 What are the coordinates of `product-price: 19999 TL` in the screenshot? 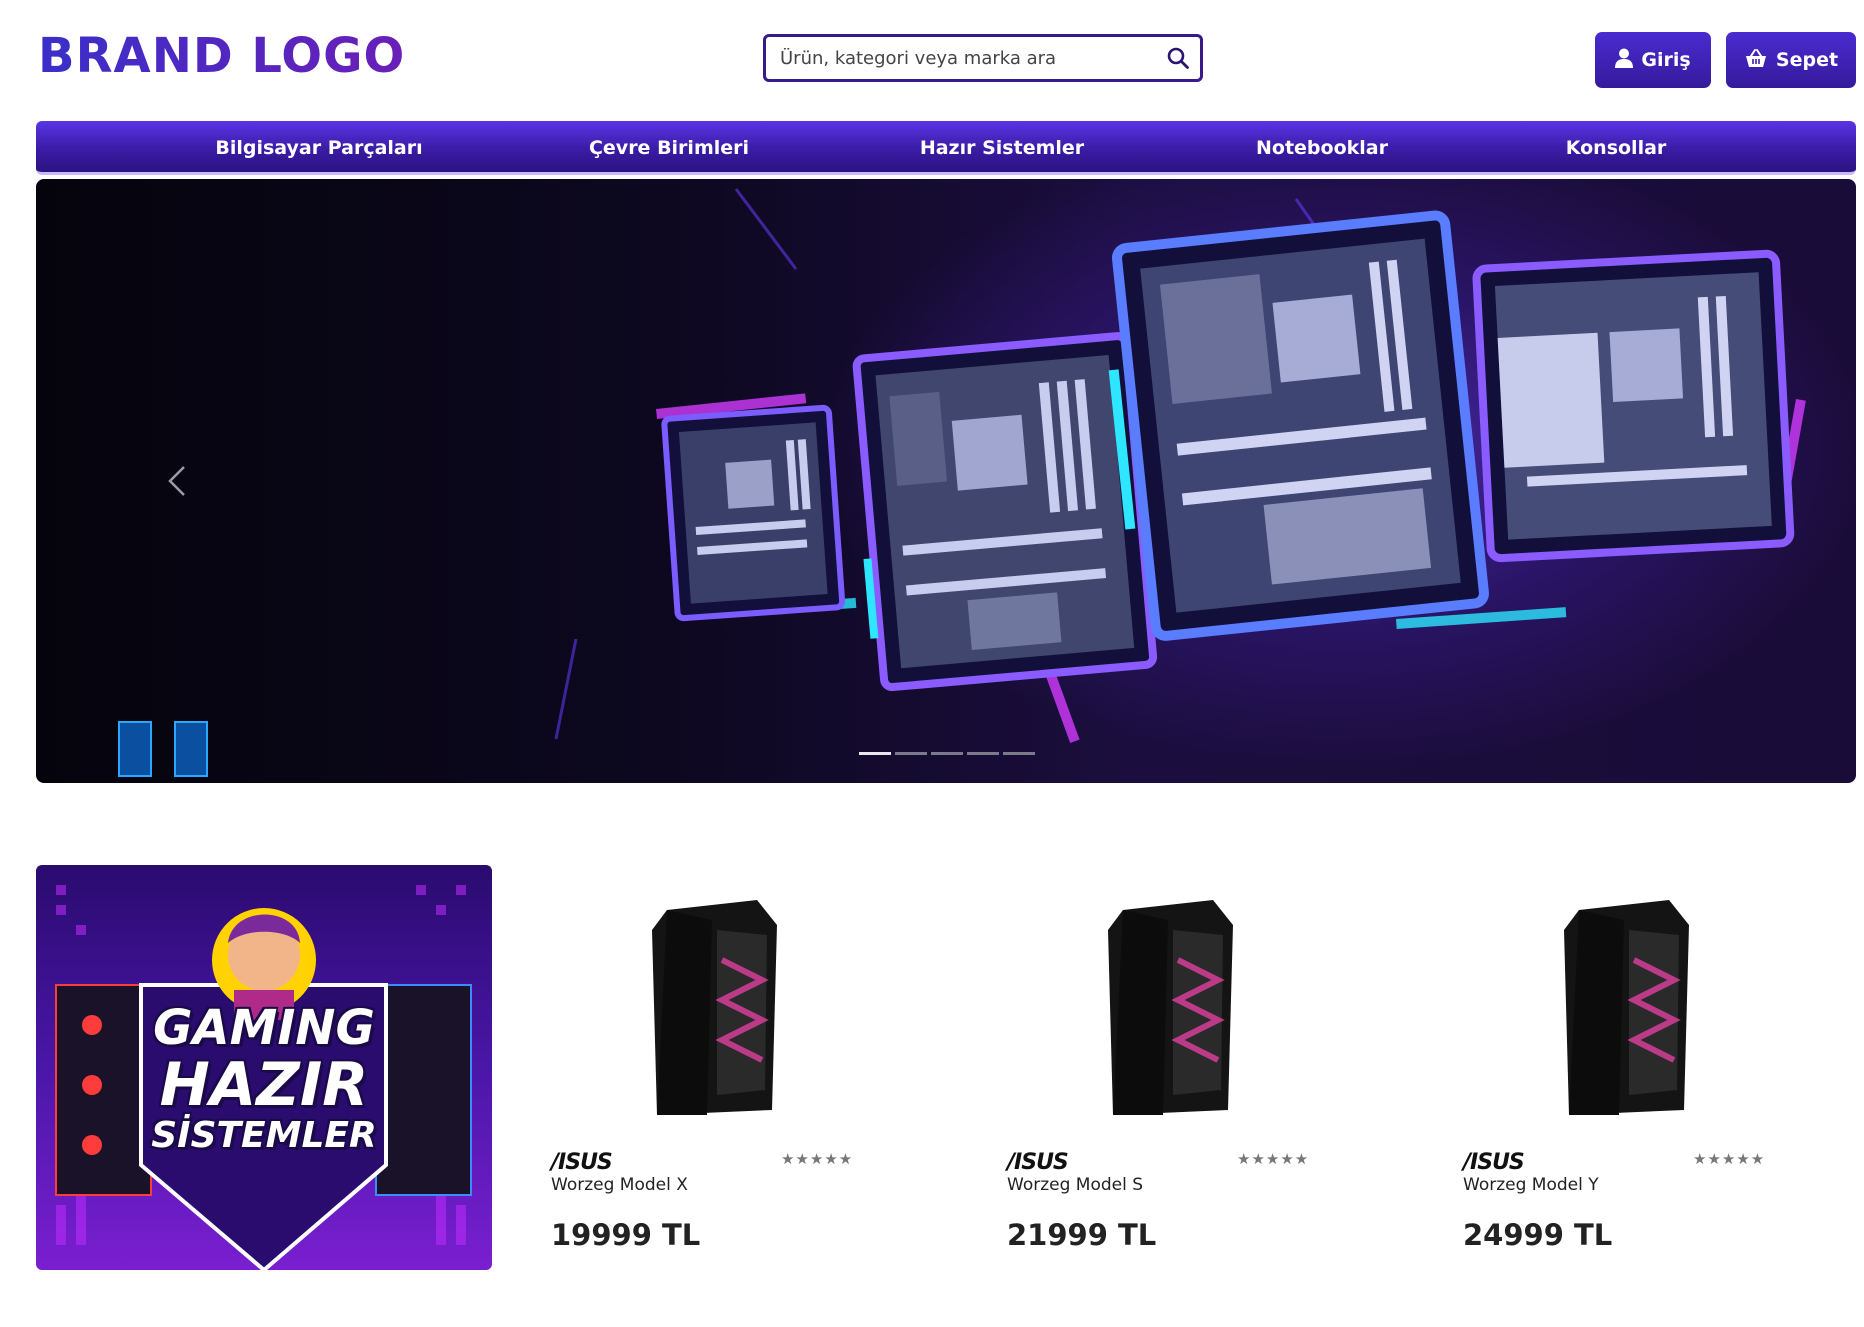 It's located at (626, 1235).